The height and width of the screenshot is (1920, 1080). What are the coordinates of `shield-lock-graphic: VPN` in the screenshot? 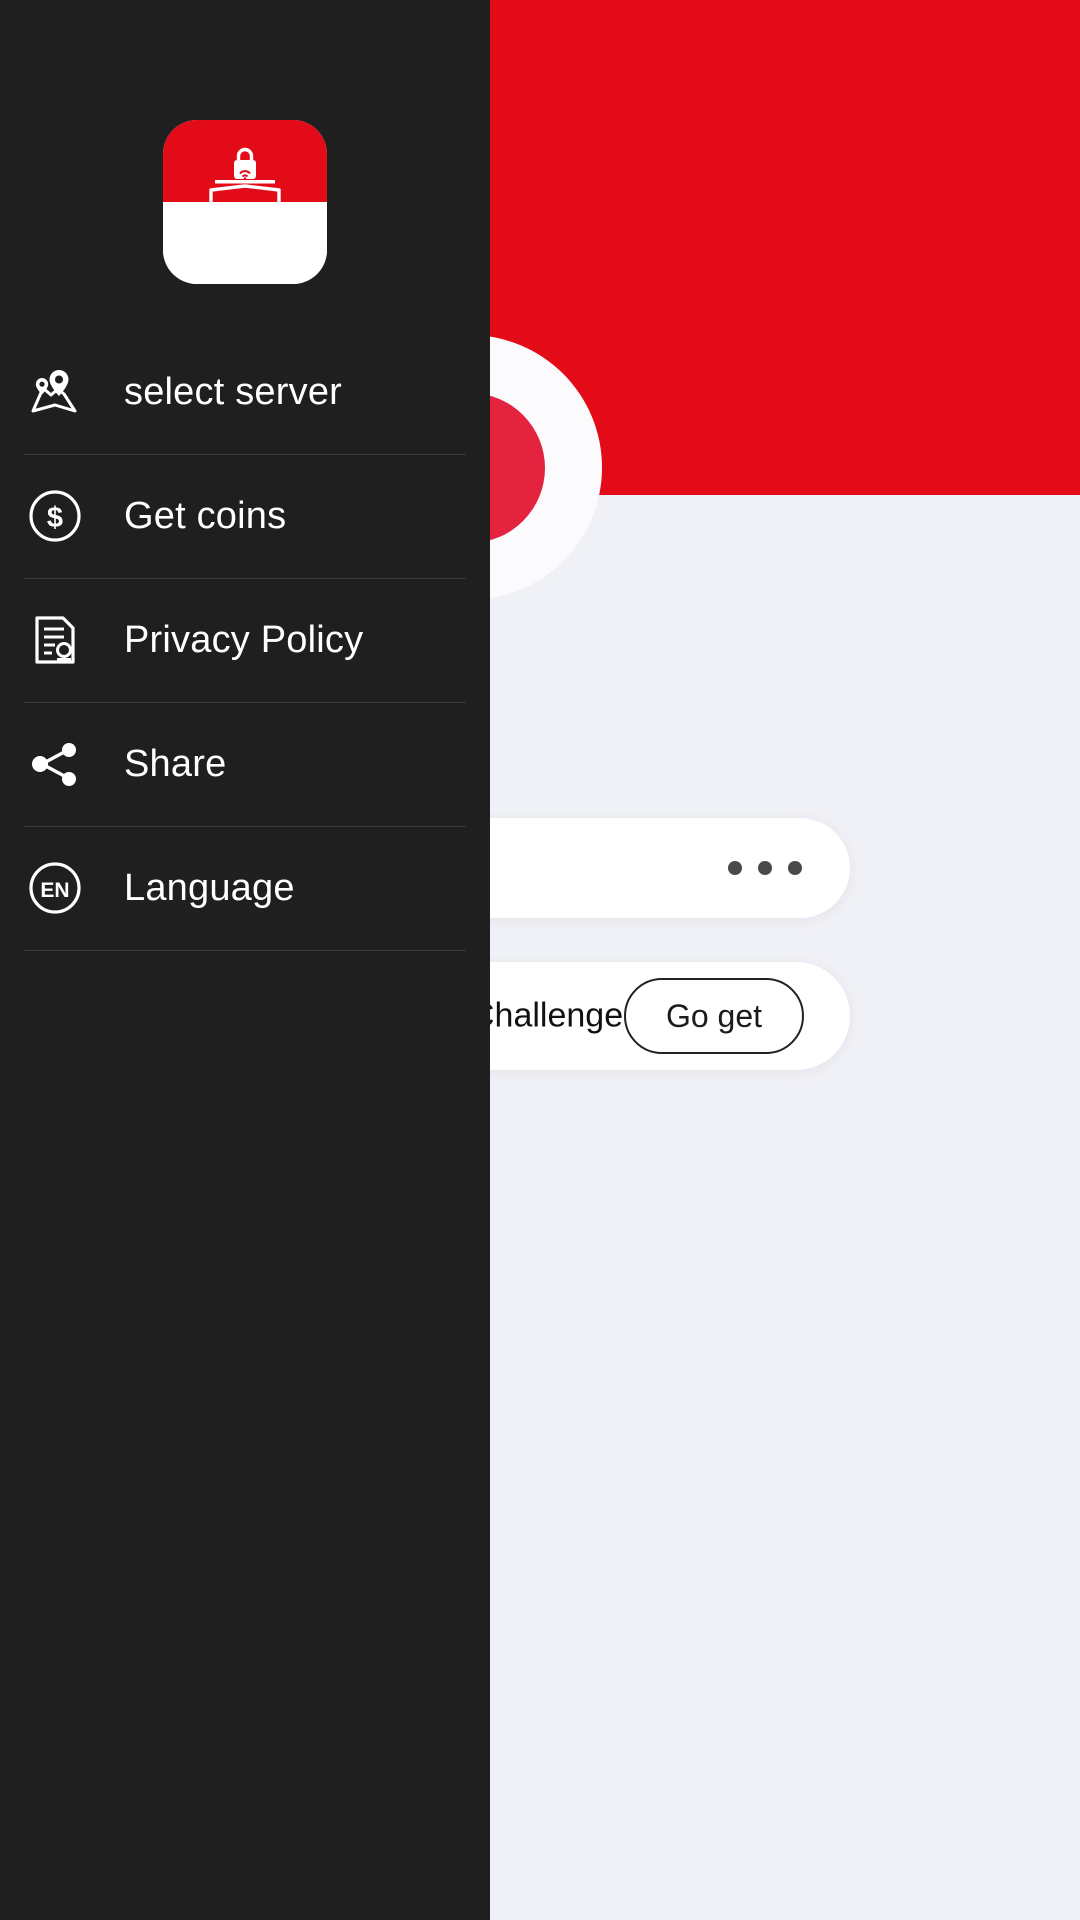 It's located at (245, 206).